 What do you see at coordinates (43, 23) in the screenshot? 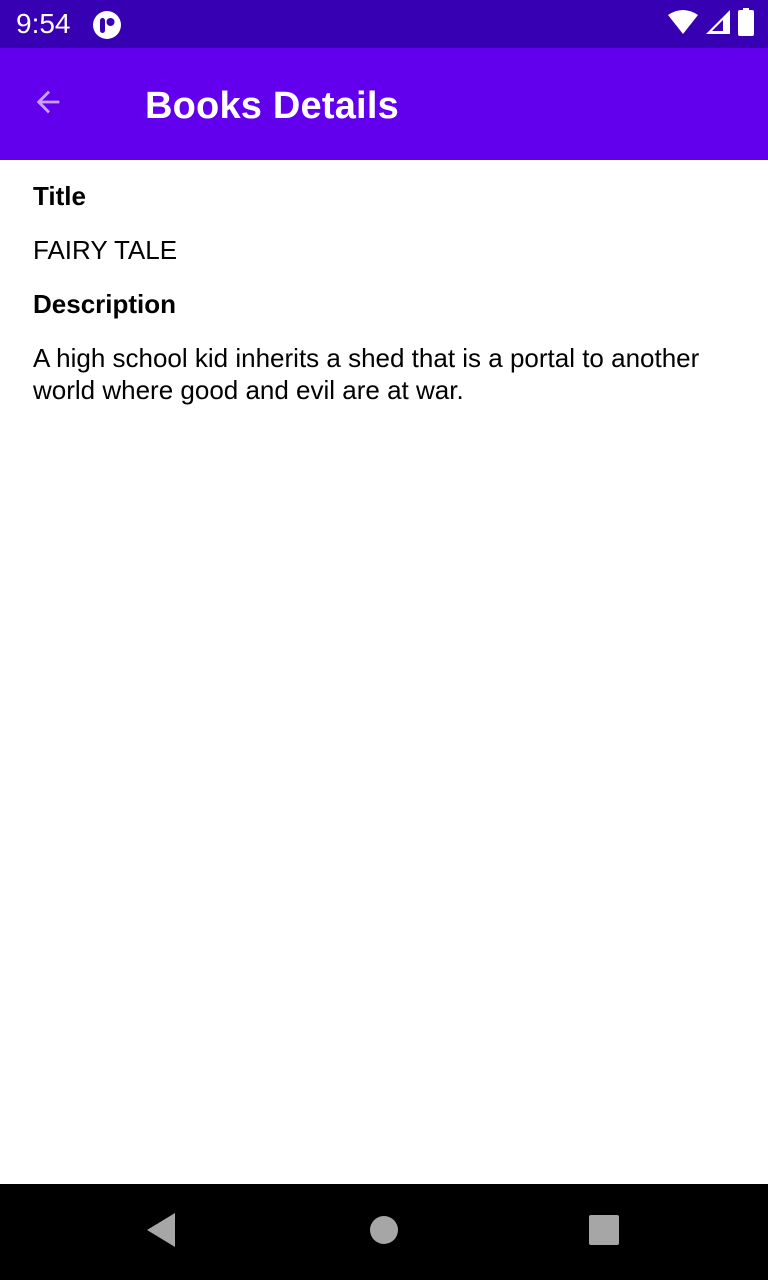
I see `status-time: 9:54` at bounding box center [43, 23].